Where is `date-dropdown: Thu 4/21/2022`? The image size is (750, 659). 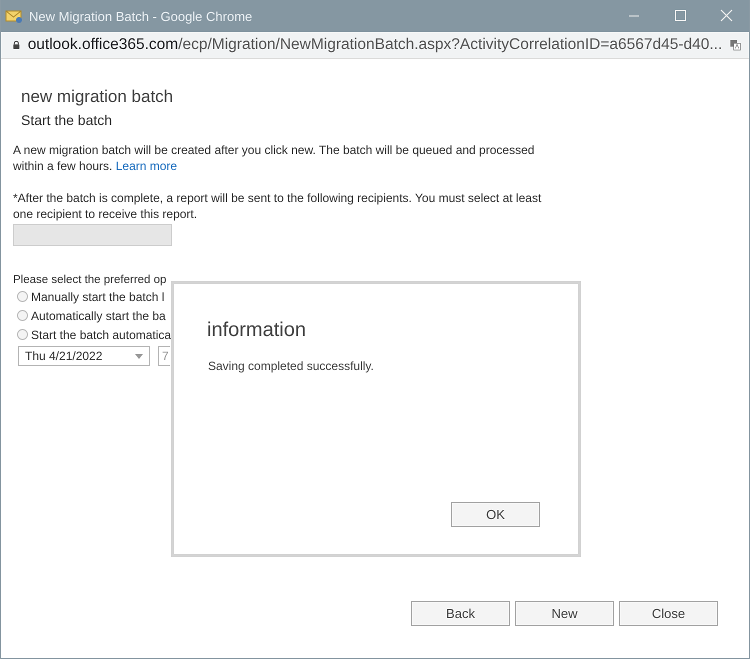 date-dropdown: Thu 4/21/2022 is located at coordinates (84, 356).